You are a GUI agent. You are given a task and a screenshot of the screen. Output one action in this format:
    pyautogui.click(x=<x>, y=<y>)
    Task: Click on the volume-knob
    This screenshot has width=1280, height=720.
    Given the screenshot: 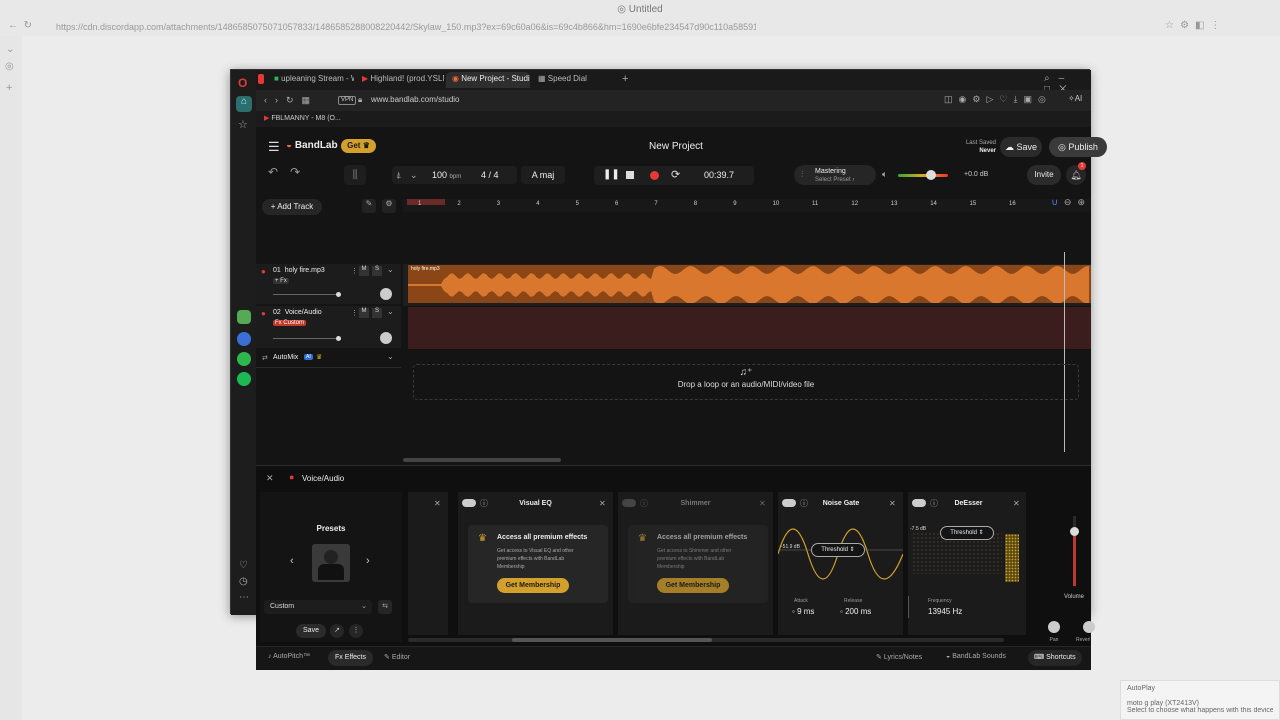 What is the action you would take?
    pyautogui.click(x=931, y=175)
    